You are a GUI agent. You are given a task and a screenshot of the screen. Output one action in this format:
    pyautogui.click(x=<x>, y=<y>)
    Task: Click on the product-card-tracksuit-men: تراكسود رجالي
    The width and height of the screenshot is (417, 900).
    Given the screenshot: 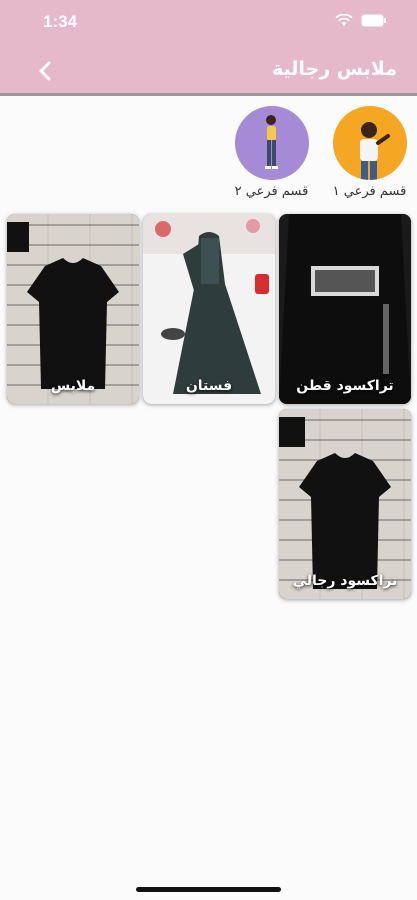 What is the action you would take?
    pyautogui.click(x=345, y=504)
    